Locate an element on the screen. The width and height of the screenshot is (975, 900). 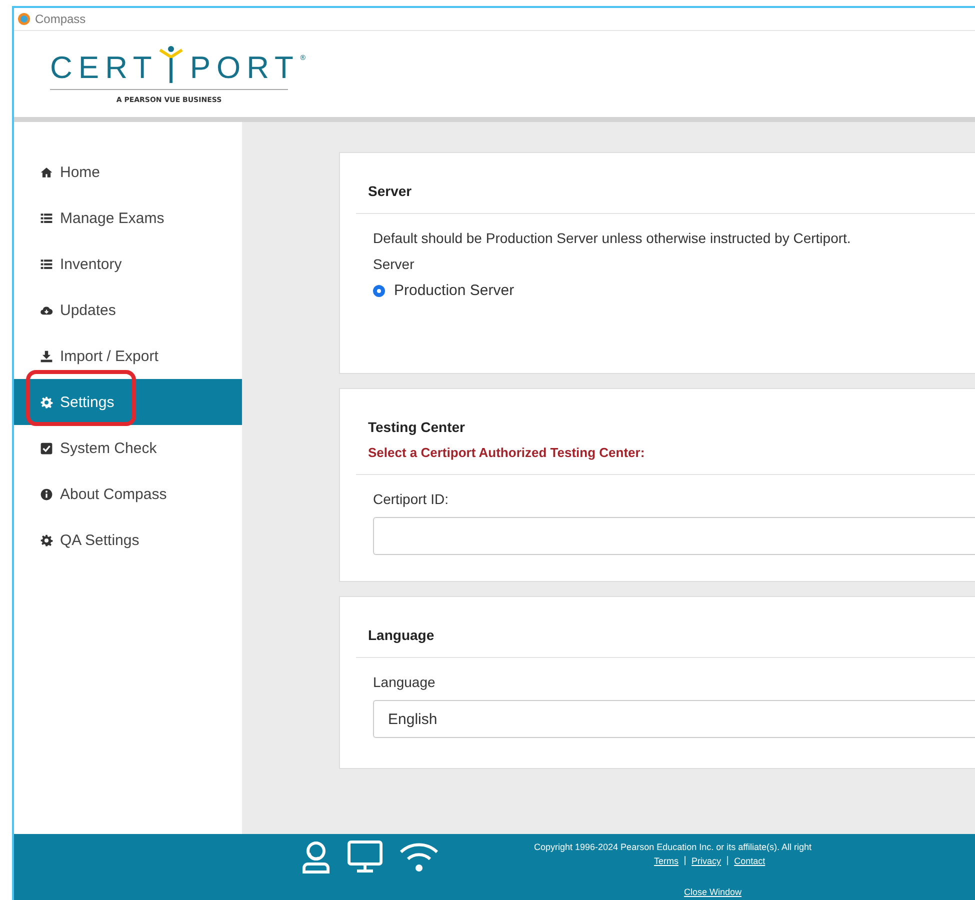
sidebar-item: Manage Exams is located at coordinates (128, 218).